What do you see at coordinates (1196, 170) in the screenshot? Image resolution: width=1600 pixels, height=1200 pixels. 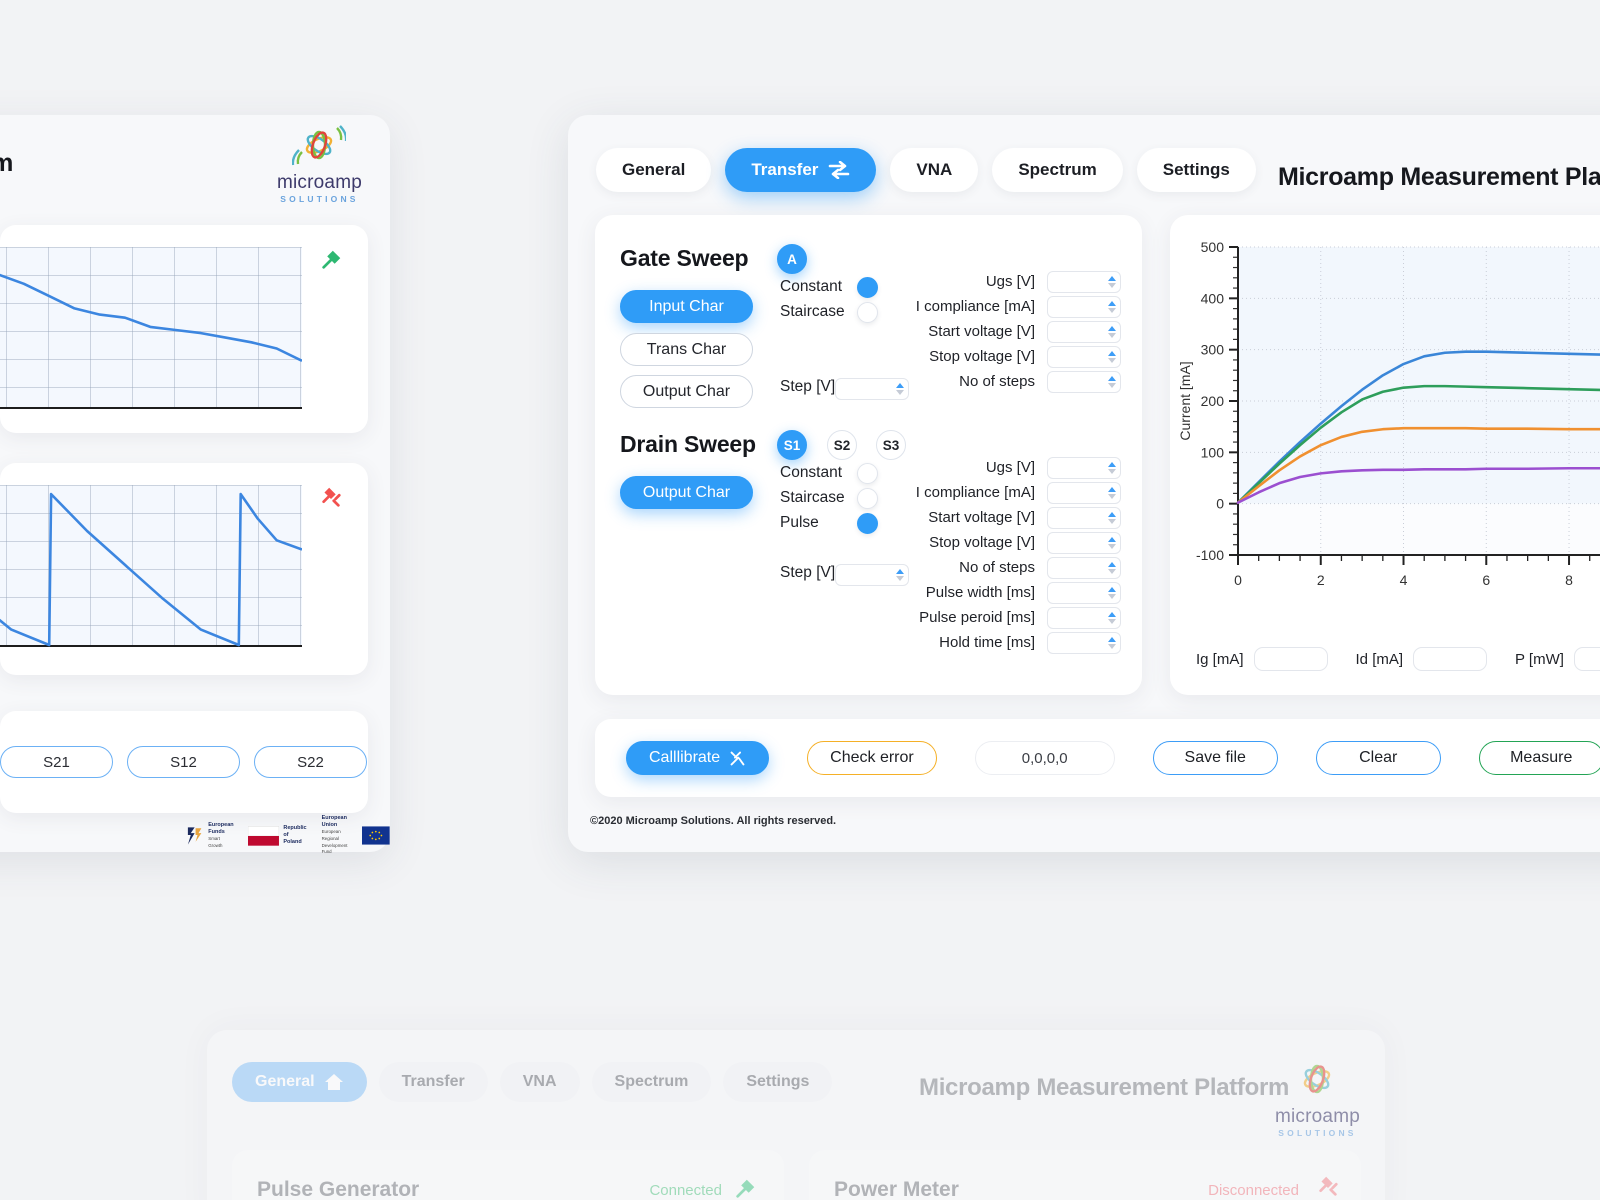 I see `tab-settings: Settings` at bounding box center [1196, 170].